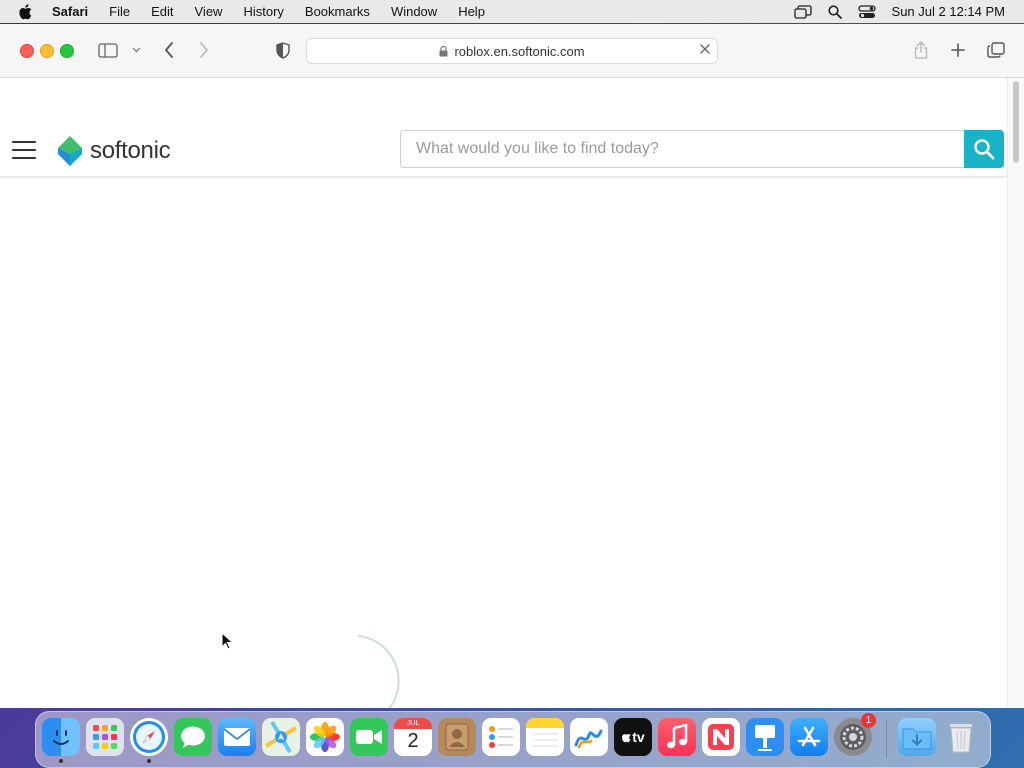 This screenshot has width=1024, height=768. I want to click on menu-view: View, so click(209, 11).